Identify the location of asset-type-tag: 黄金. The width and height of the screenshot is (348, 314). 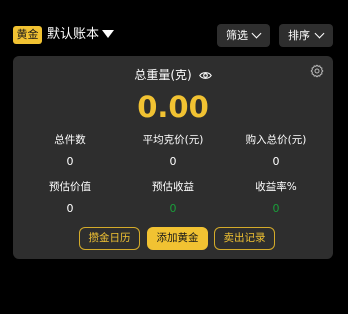
(27, 35).